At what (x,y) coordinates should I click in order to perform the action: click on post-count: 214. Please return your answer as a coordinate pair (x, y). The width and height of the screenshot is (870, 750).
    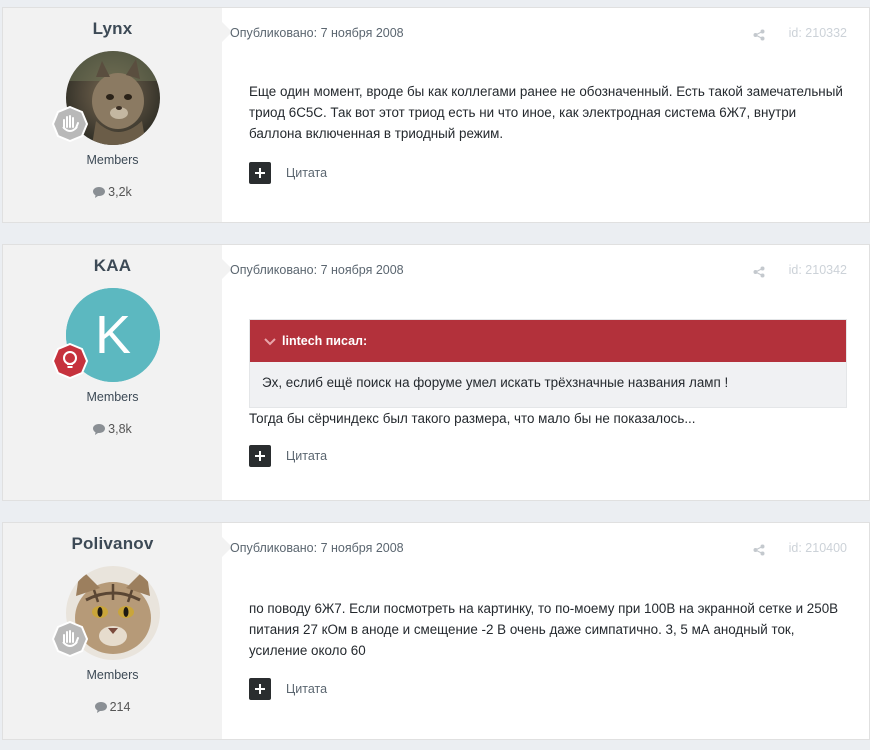
    Looking at the image, I should click on (112, 707).